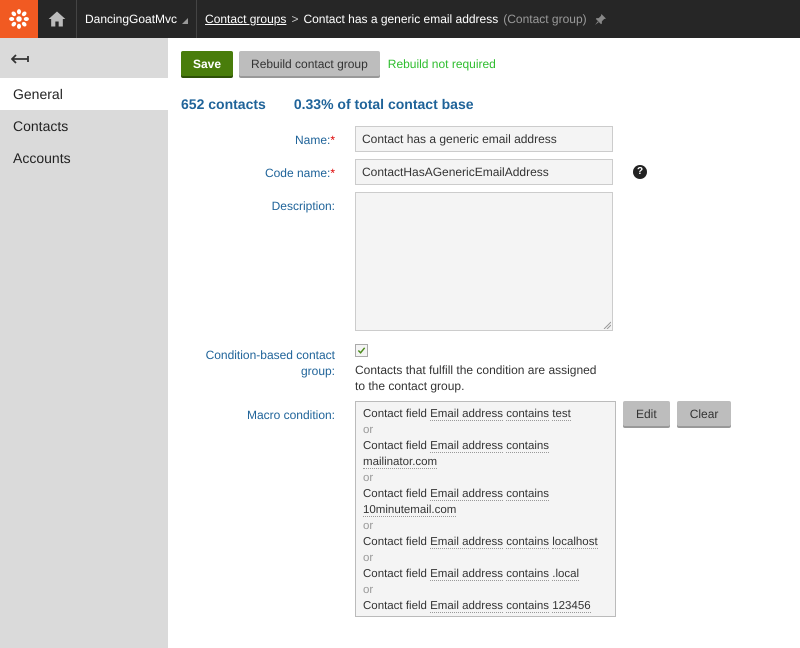  Describe the element at coordinates (290, 415) in the screenshot. I see `field-label: Macro condition:` at that location.